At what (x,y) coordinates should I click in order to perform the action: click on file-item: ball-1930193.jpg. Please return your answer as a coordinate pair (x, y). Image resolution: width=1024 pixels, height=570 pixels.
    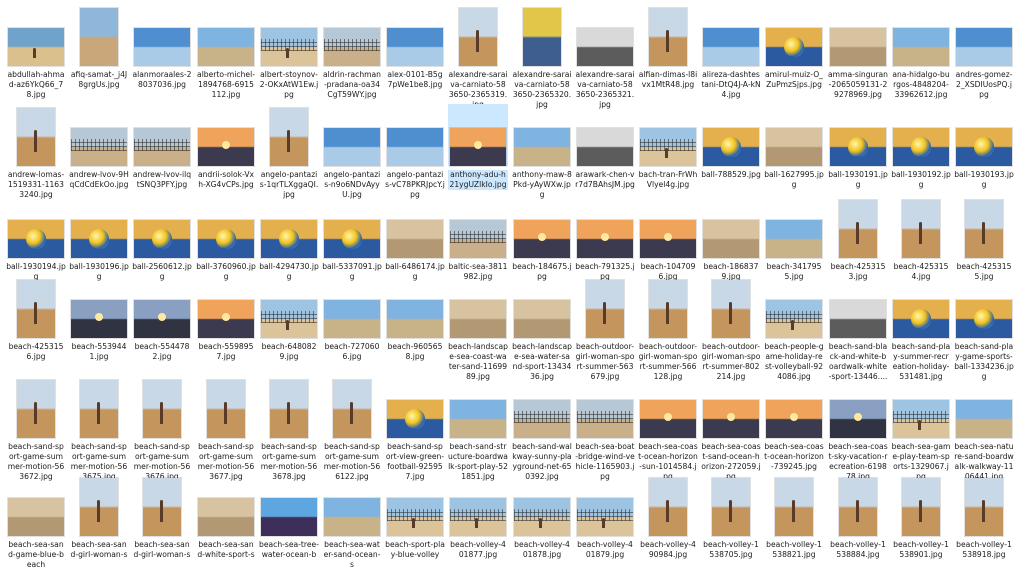
    Looking at the image, I should click on (984, 147).